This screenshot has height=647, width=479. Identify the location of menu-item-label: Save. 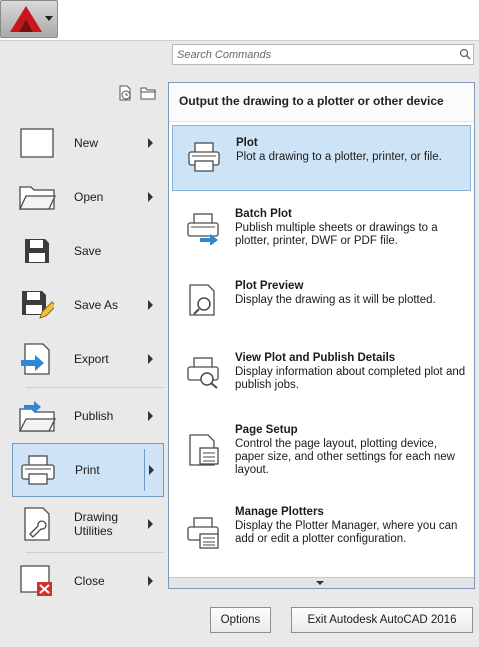
(88, 251).